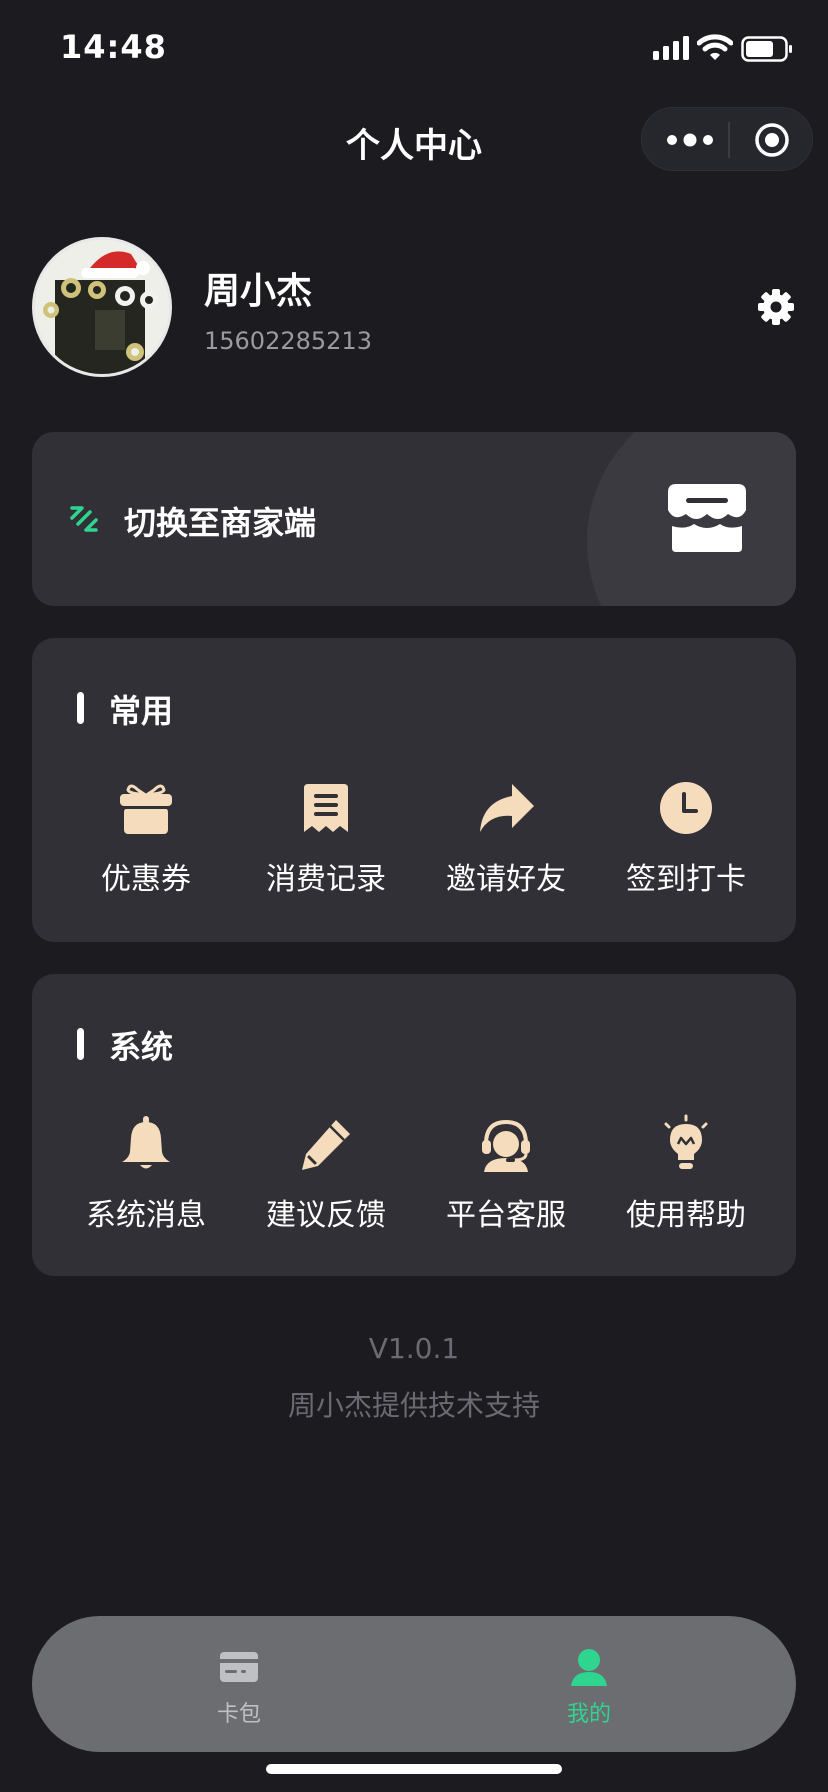  What do you see at coordinates (691, 140) in the screenshot?
I see `more-icon` at bounding box center [691, 140].